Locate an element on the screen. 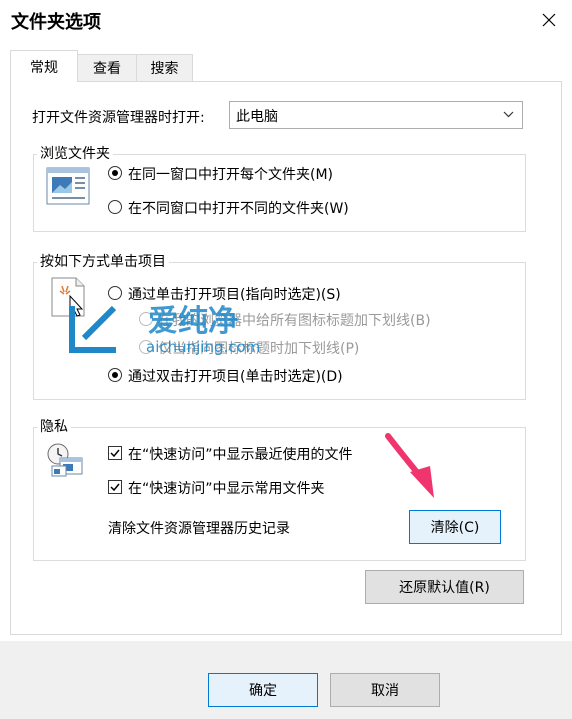 This screenshot has height=719, width=572. window-title: 文件夹选项 is located at coordinates (56, 22).